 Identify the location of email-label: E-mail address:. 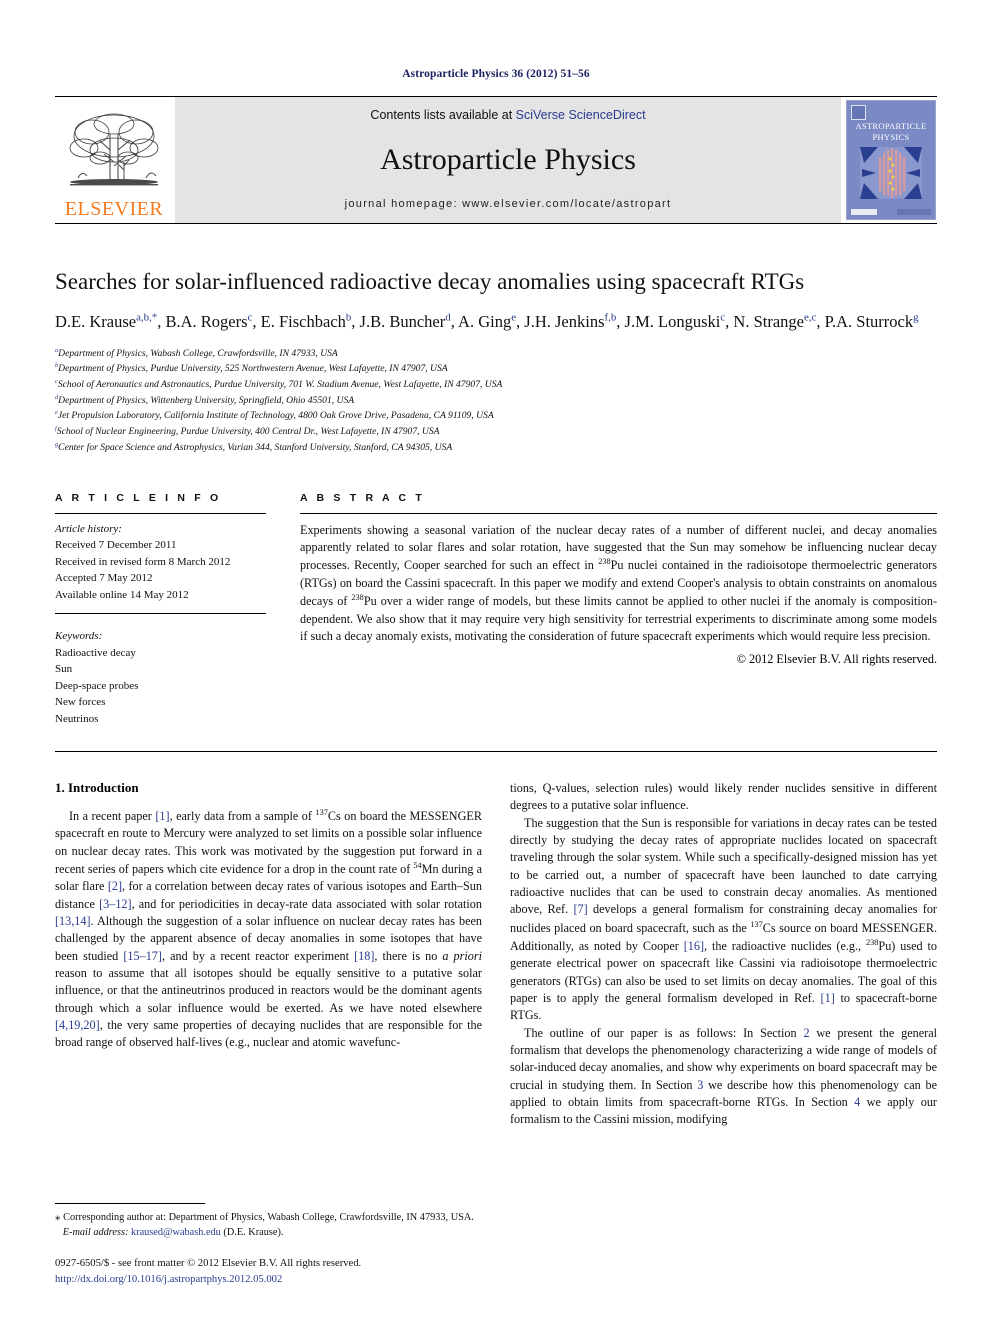
(95, 1233).